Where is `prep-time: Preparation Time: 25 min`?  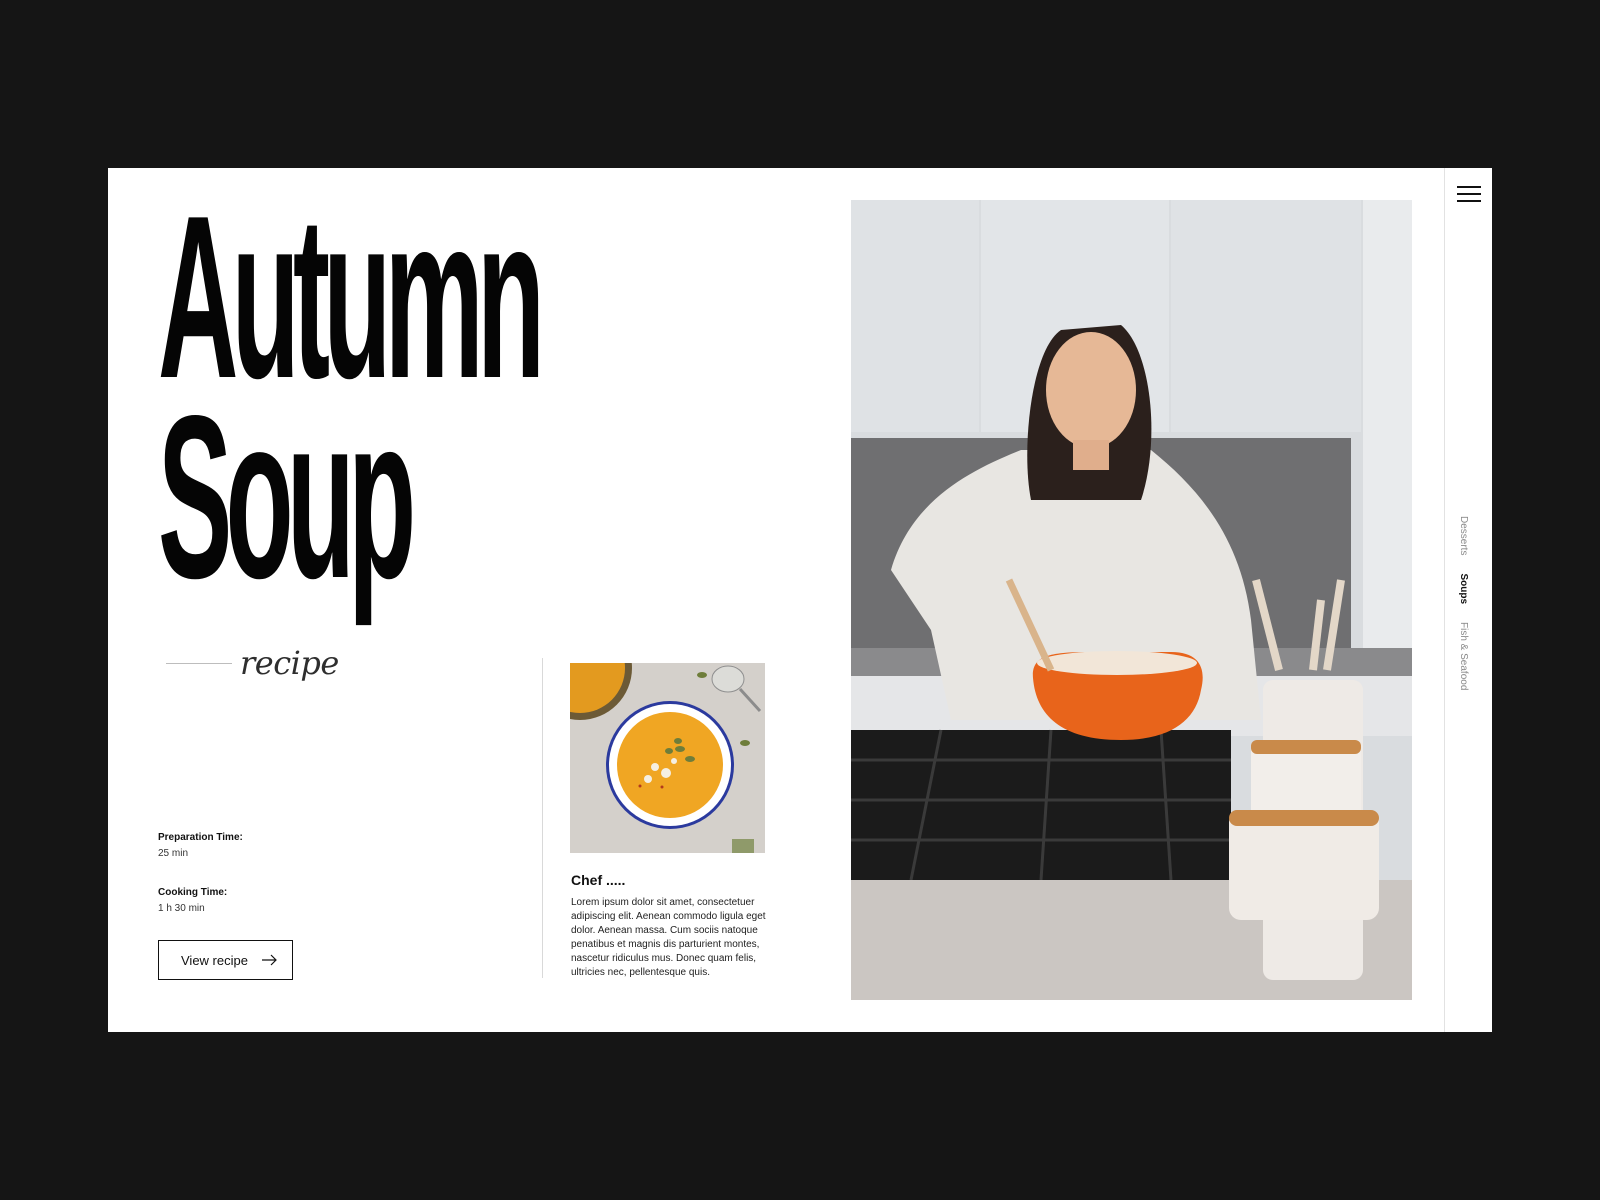
prep-time: Preparation Time: 25 min is located at coordinates (200, 845).